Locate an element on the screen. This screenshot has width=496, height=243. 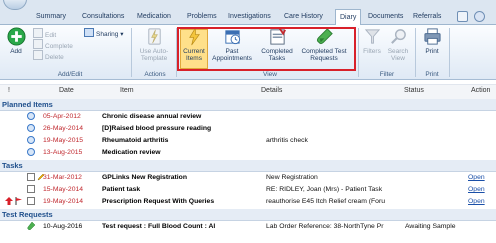
search-icon is located at coordinates (398, 36).